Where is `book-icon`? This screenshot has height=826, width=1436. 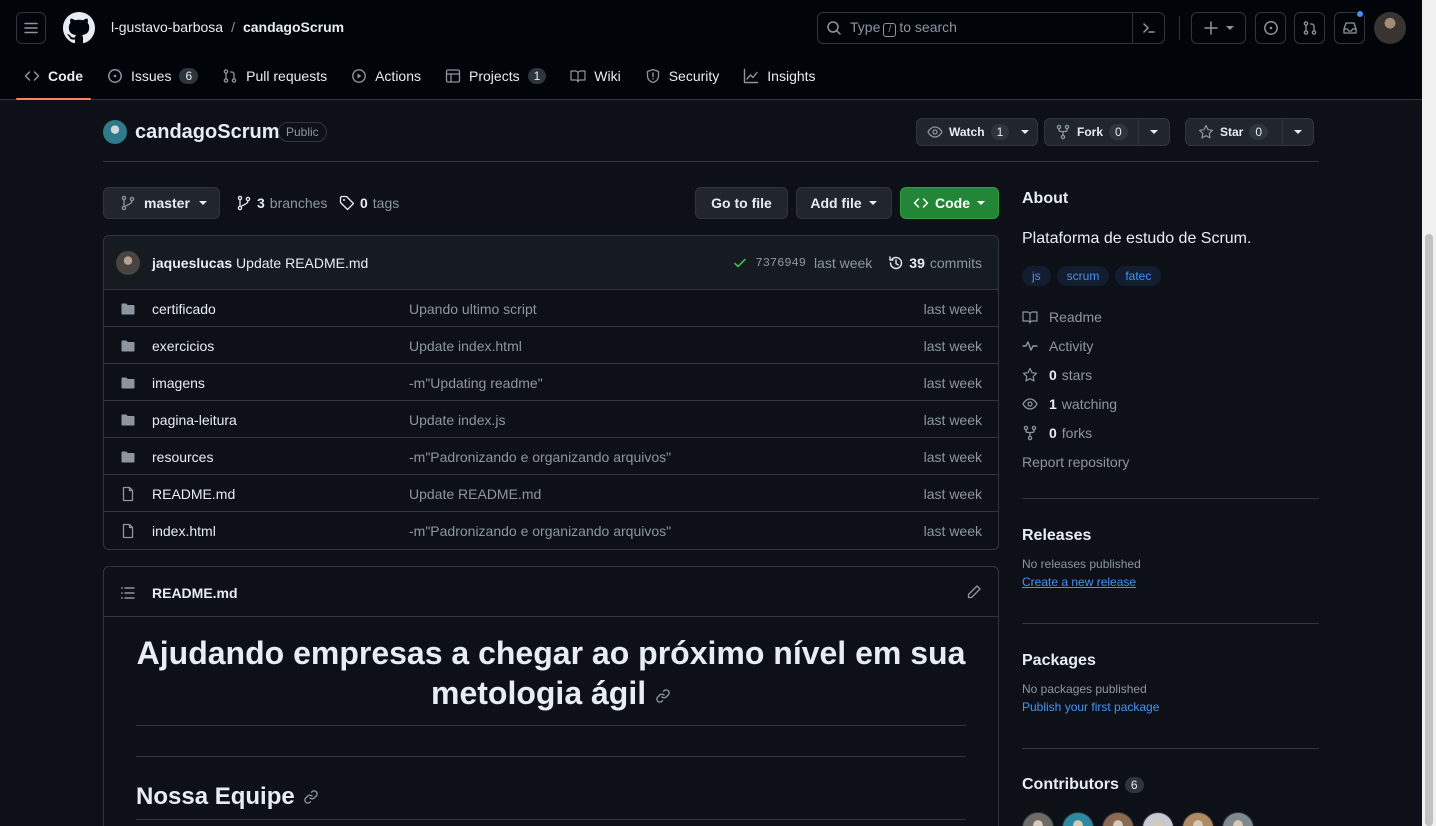 book-icon is located at coordinates (578, 76).